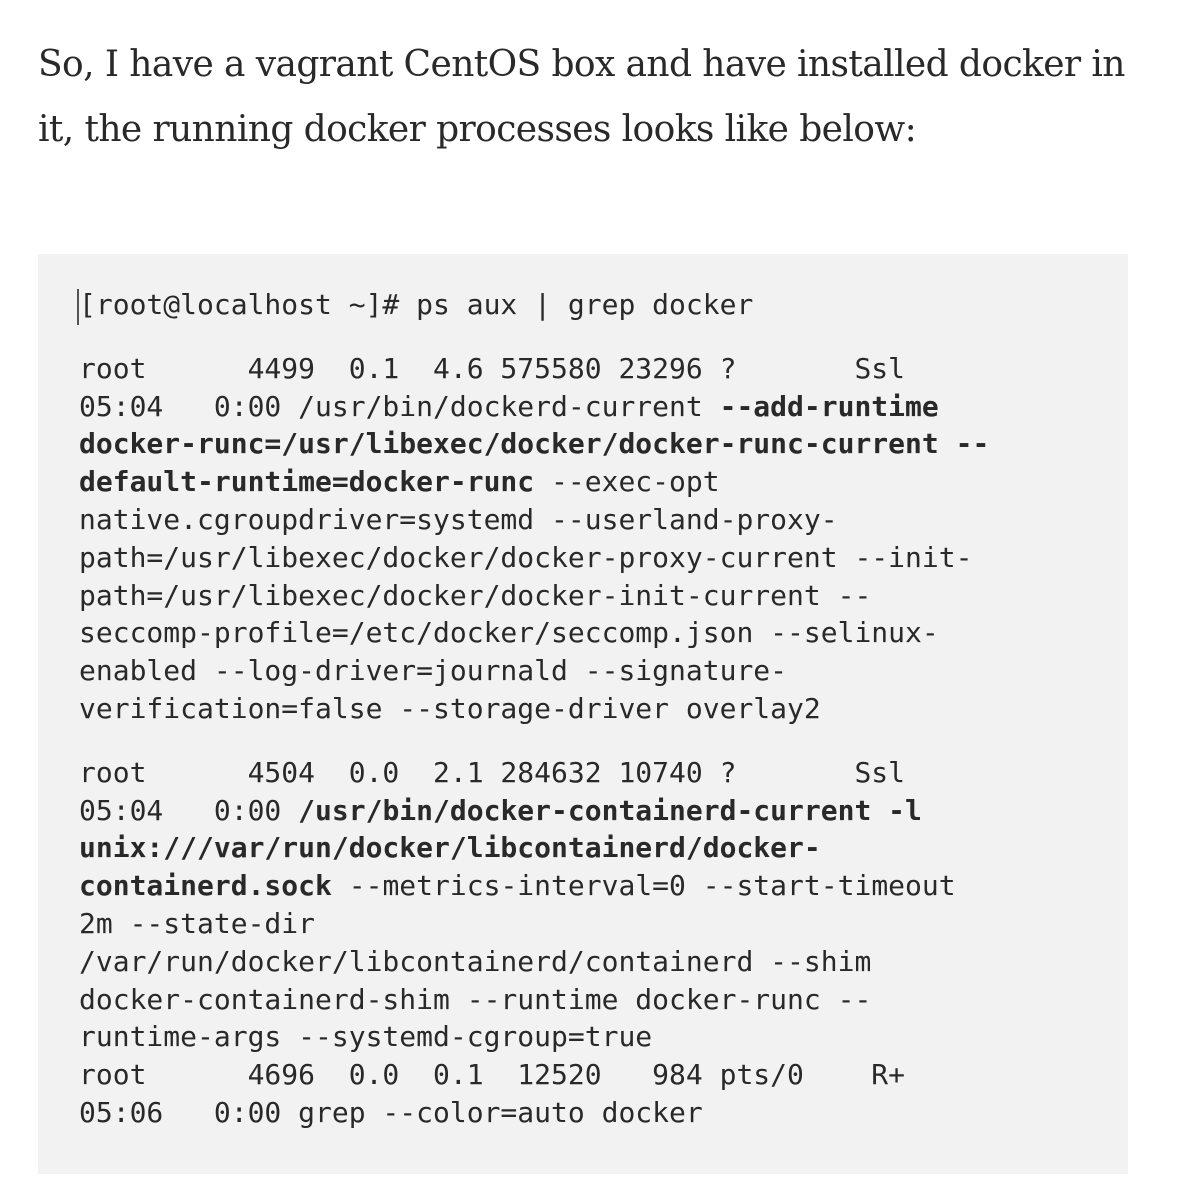  What do you see at coordinates (391, 1112) in the screenshot?
I see `code-segment: 05:06 0:00 grep --color=auto docker` at bounding box center [391, 1112].